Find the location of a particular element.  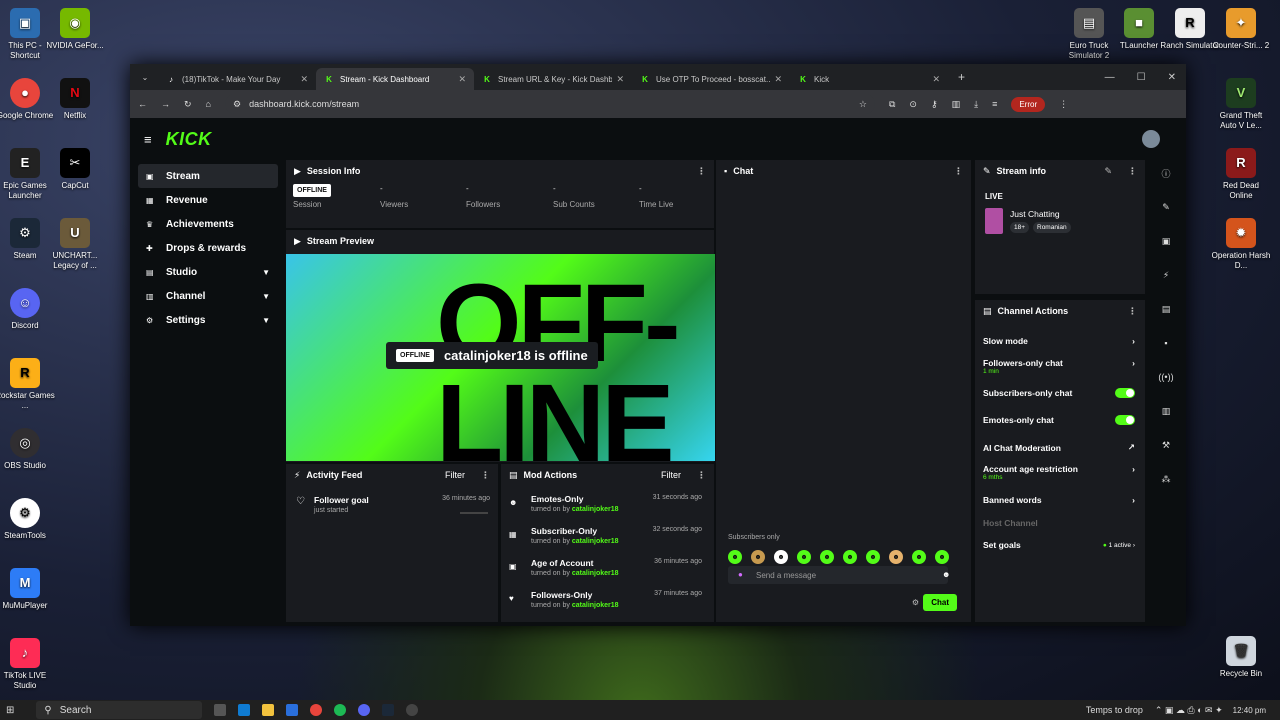

reload-icon: ↻ is located at coordinates (188, 104).